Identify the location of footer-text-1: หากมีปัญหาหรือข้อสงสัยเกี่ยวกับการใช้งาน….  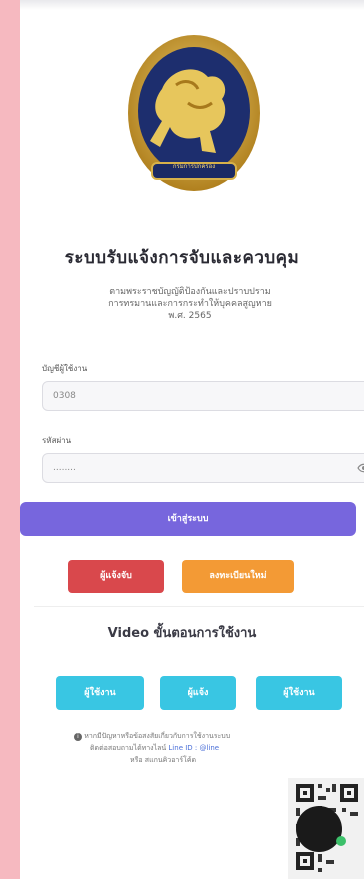
(157, 736).